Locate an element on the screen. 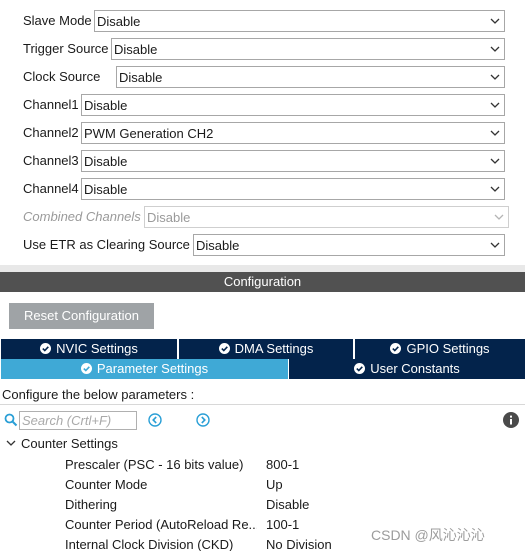 Image resolution: width=525 pixels, height=551 pixels. combined-channels-value: Disable is located at coordinates (169, 217).